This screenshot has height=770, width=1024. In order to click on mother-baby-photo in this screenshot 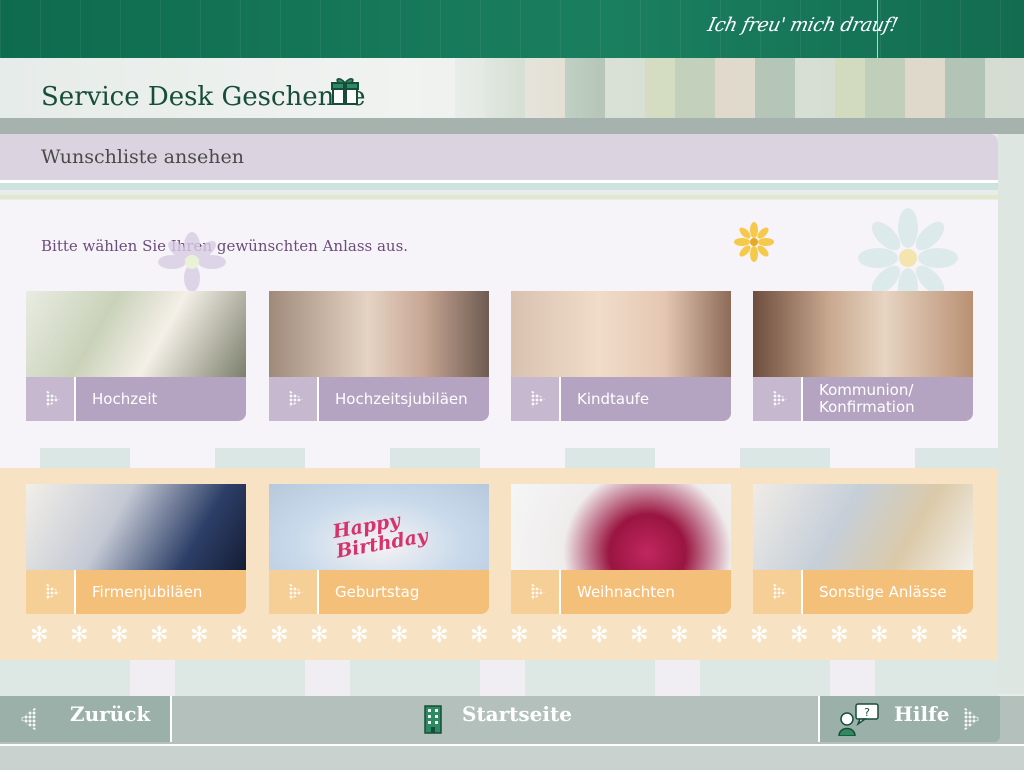, I will do `click(621, 334)`.